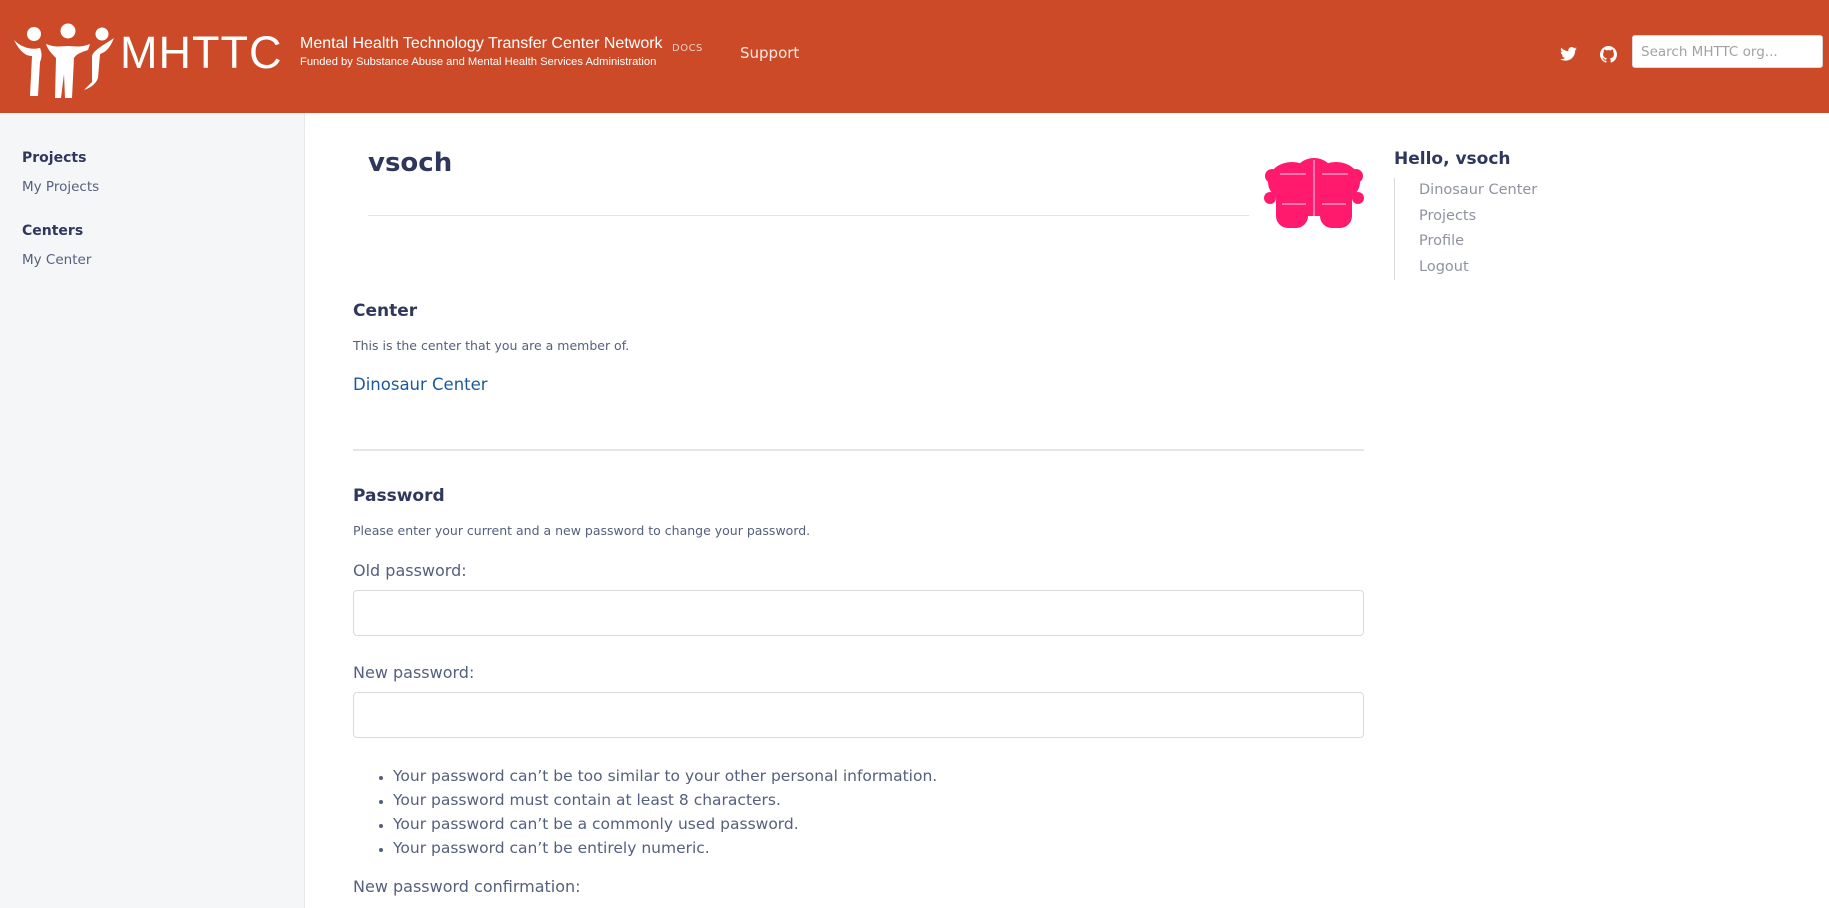 This screenshot has width=1829, height=908. What do you see at coordinates (410, 570) in the screenshot?
I see `old-password-label: Old password:` at bounding box center [410, 570].